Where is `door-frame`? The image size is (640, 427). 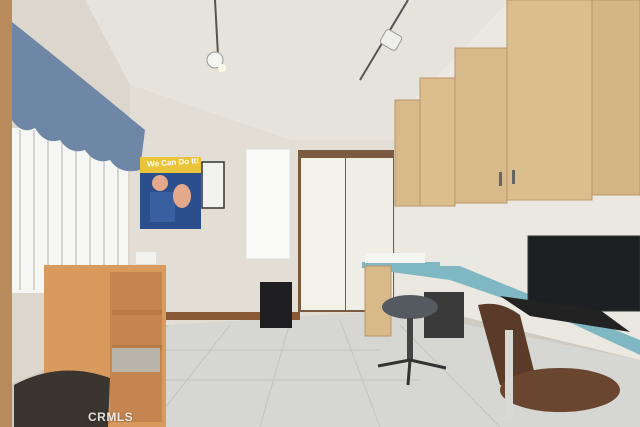 door-frame is located at coordinates (6, 213).